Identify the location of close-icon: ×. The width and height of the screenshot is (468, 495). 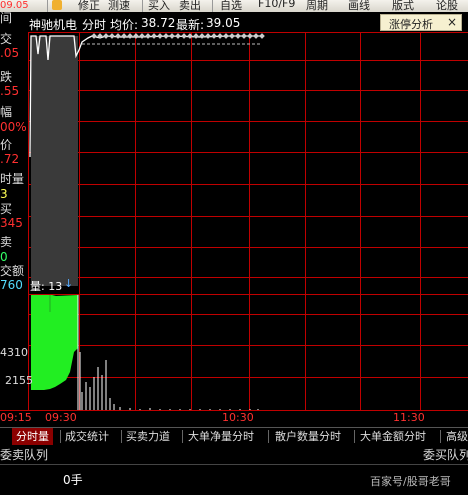
(452, 22).